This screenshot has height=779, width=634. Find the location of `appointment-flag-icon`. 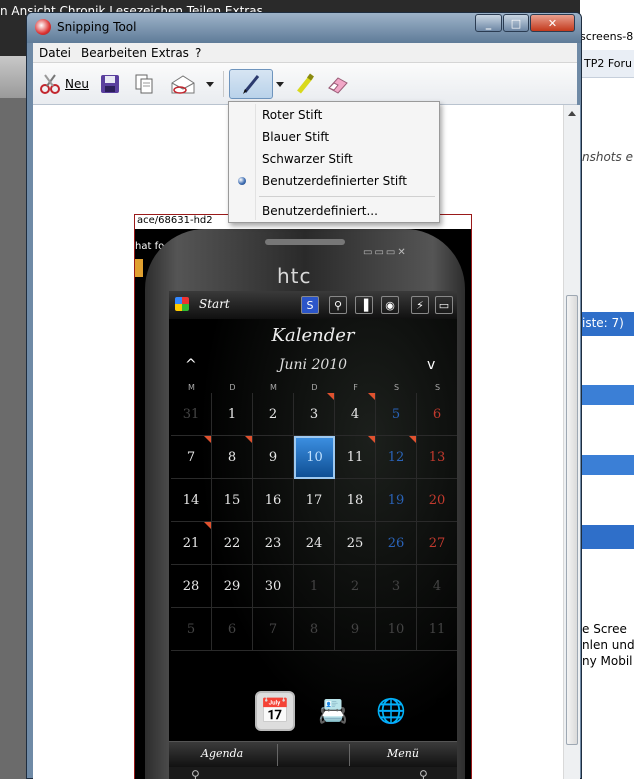

appointment-flag-icon is located at coordinates (330, 396).